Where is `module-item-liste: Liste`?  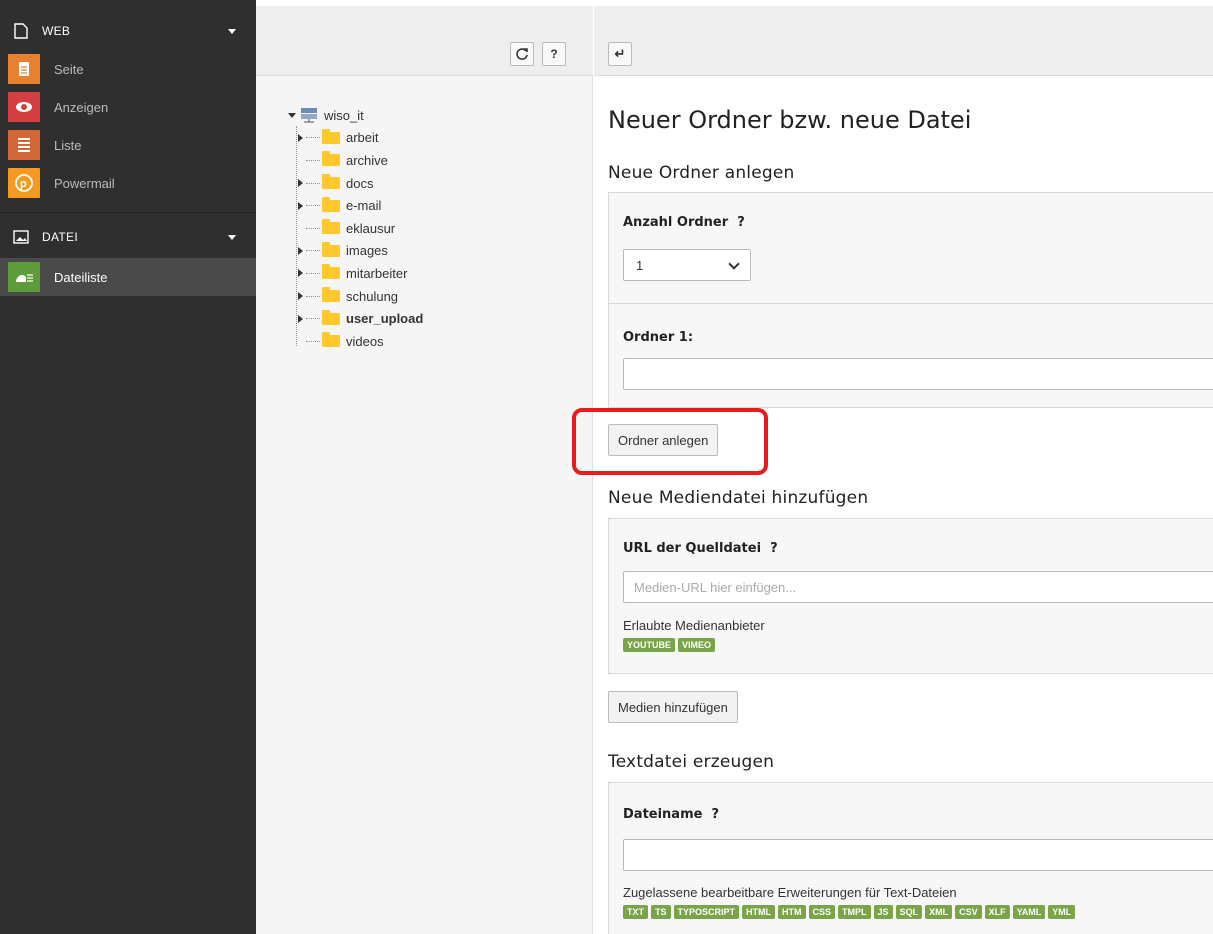 module-item-liste: Liste is located at coordinates (128, 145).